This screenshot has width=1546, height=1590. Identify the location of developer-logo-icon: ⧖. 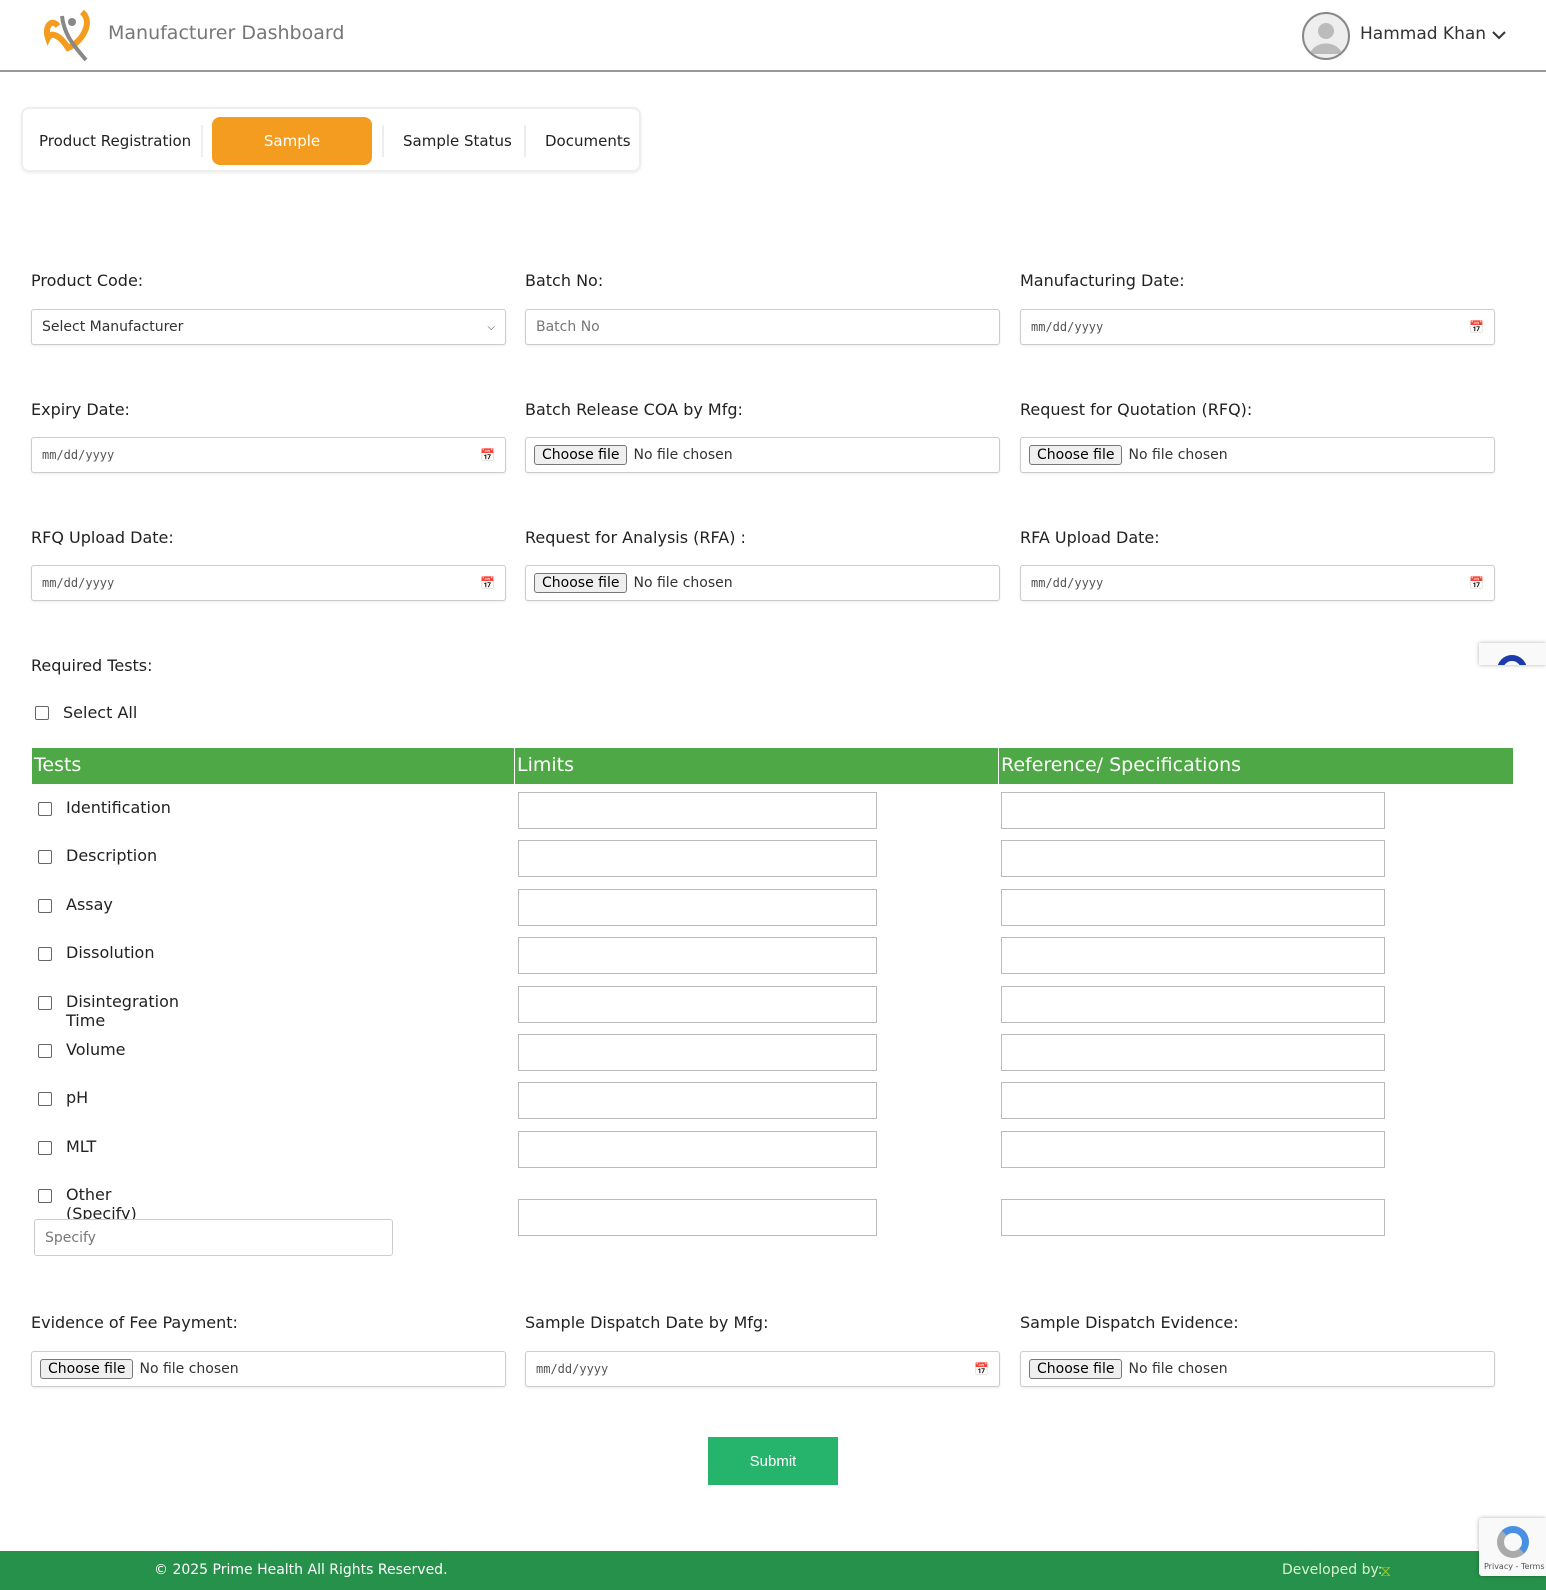
(1385, 1571).